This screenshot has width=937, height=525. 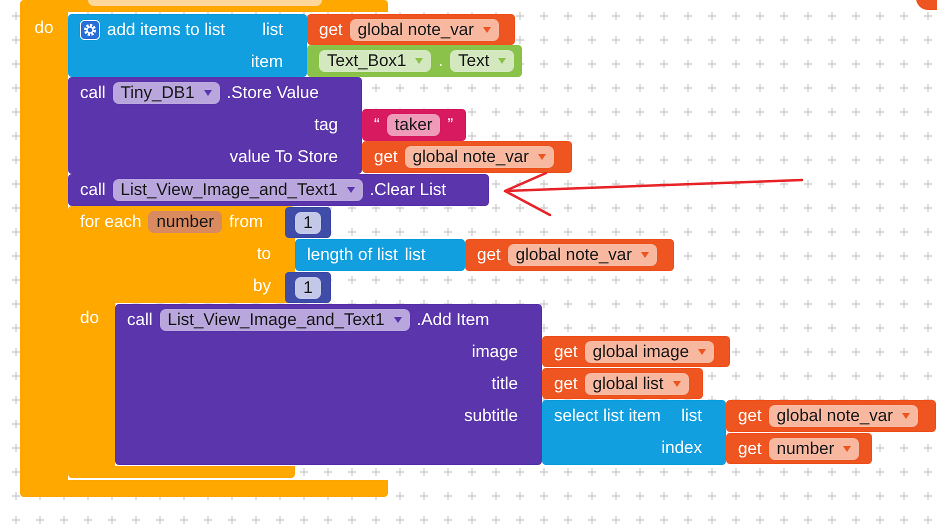 I want to click on block-label: ., so click(x=441, y=61).